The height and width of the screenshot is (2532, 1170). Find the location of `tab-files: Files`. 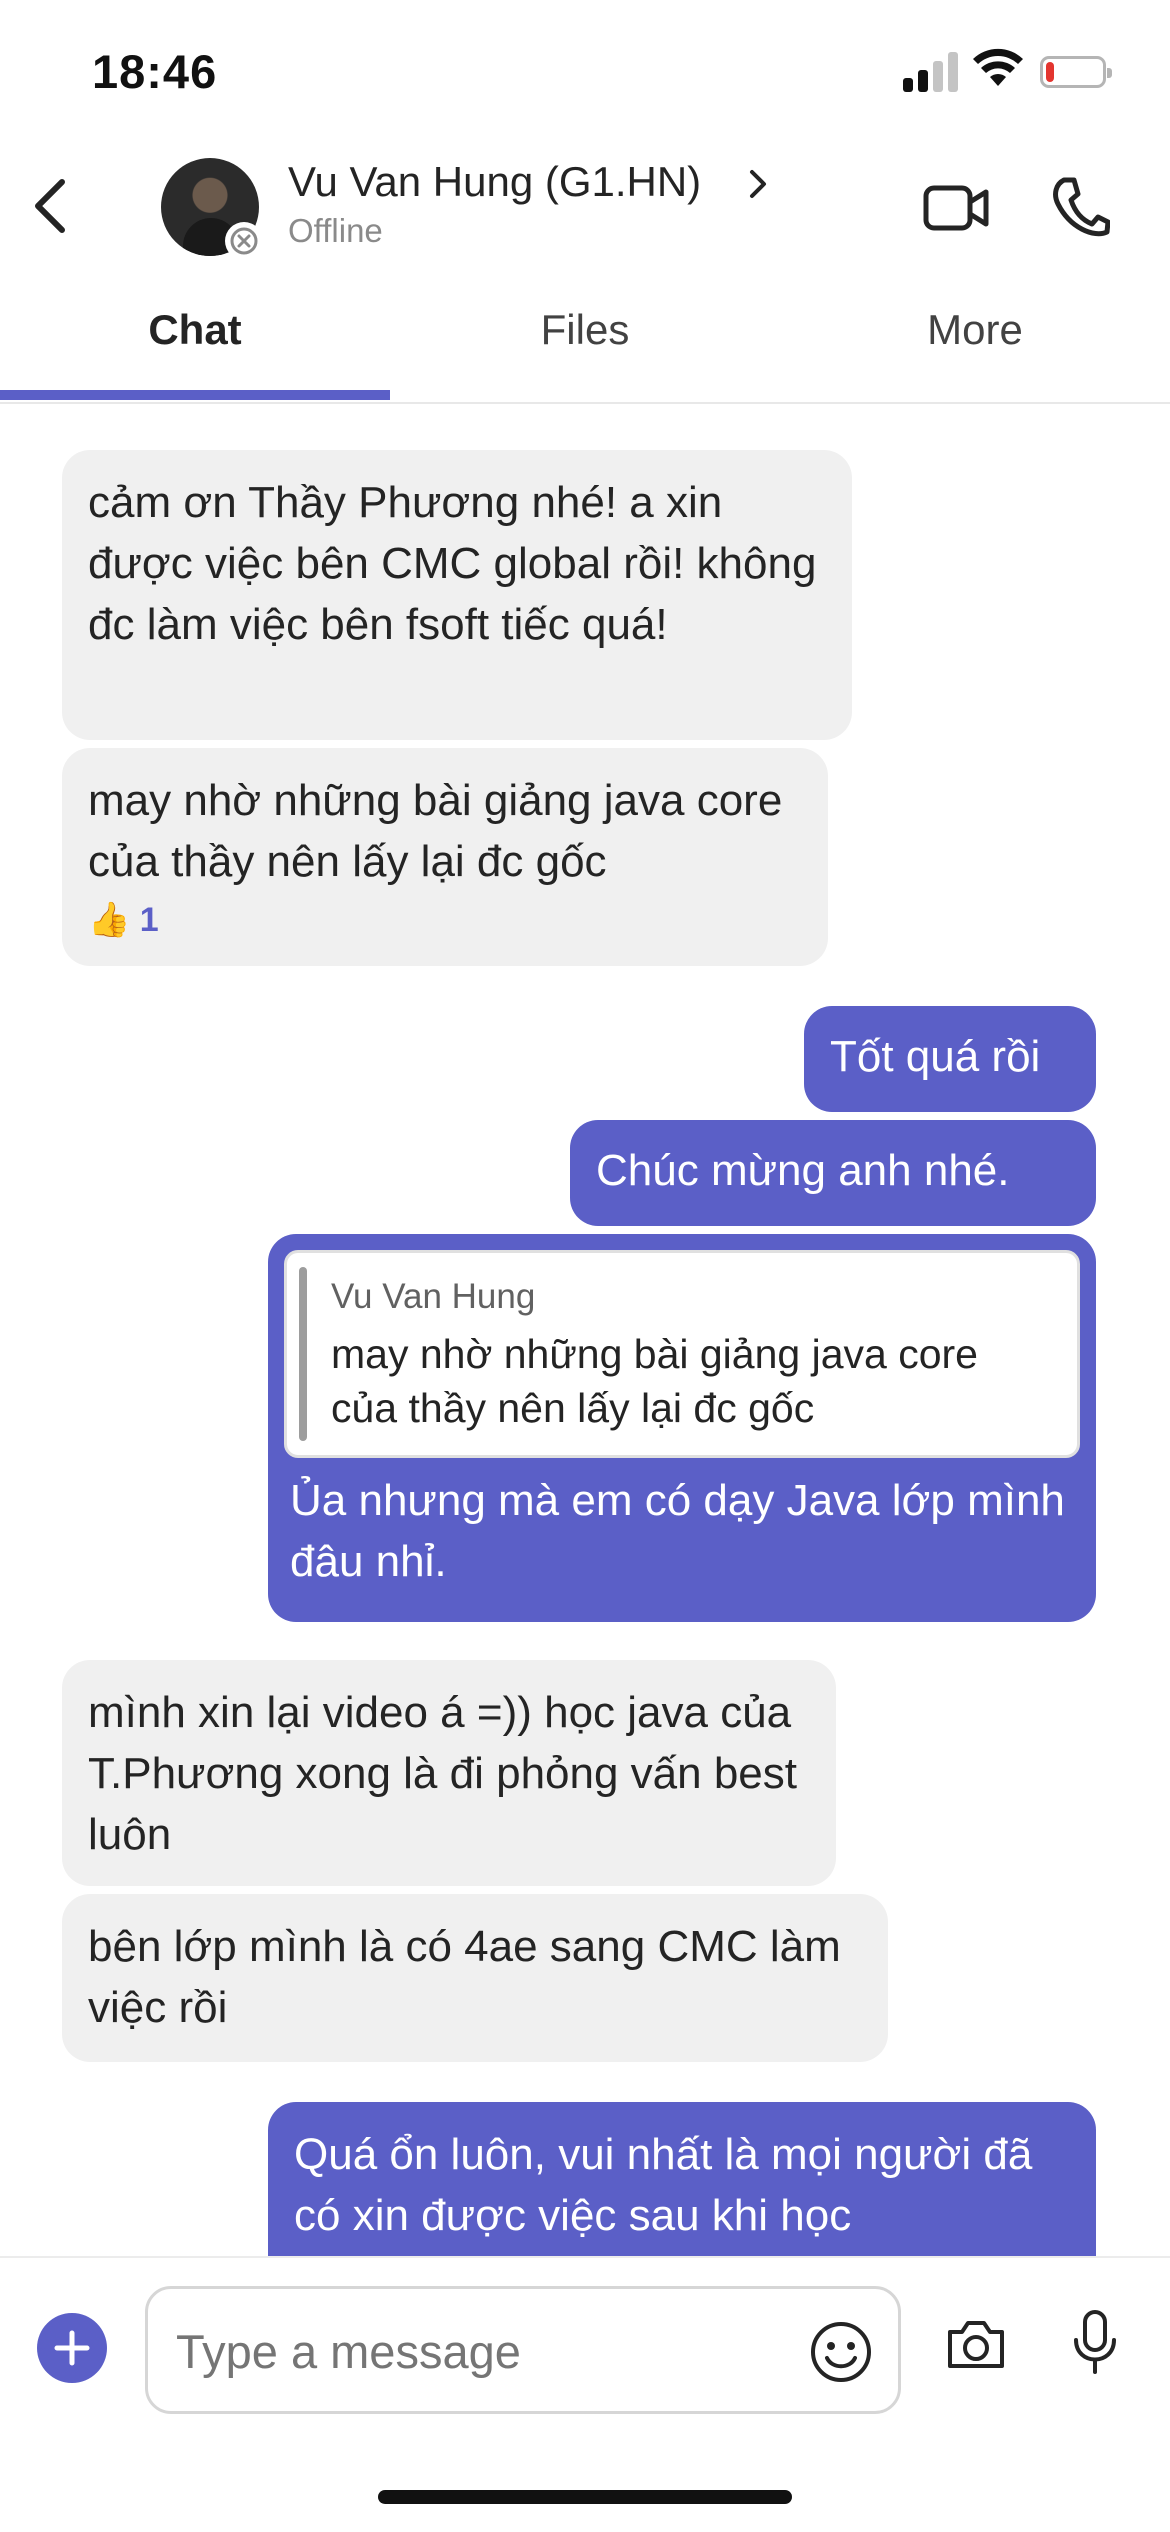

tab-files: Files is located at coordinates (585, 340).